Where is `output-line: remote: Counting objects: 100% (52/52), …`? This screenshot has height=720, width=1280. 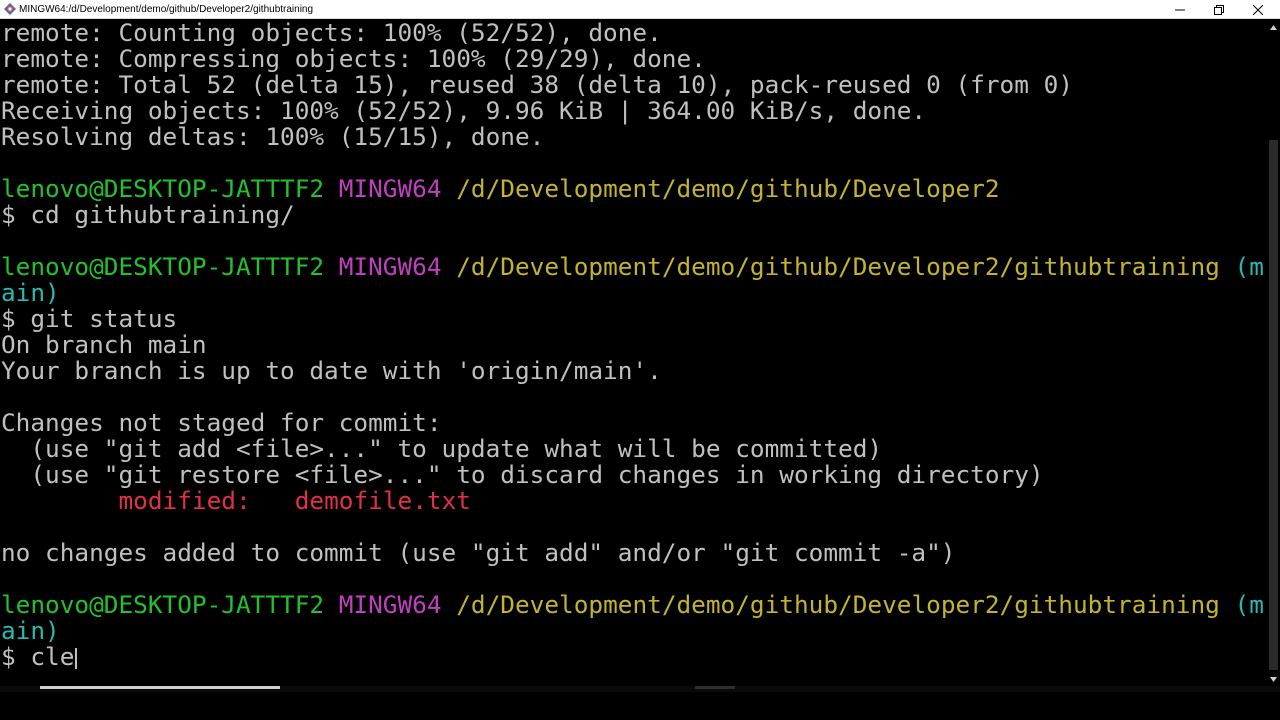 output-line: remote: Counting objects: 100% (52/52), … is located at coordinates (331, 33).